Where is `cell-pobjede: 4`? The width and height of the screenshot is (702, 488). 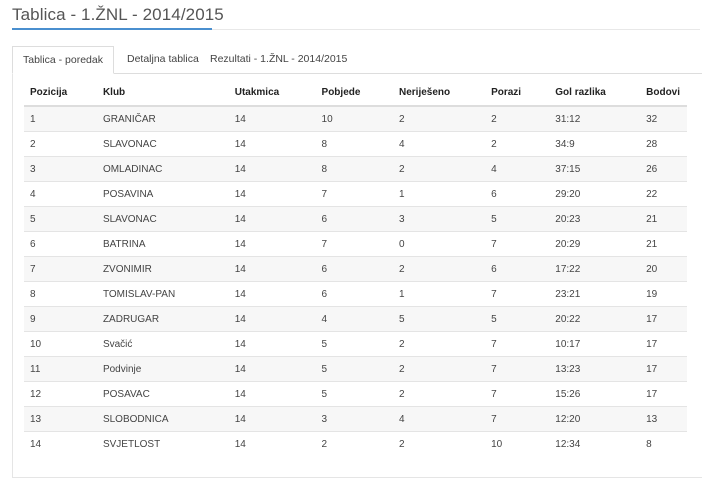 cell-pobjede: 4 is located at coordinates (354, 319).